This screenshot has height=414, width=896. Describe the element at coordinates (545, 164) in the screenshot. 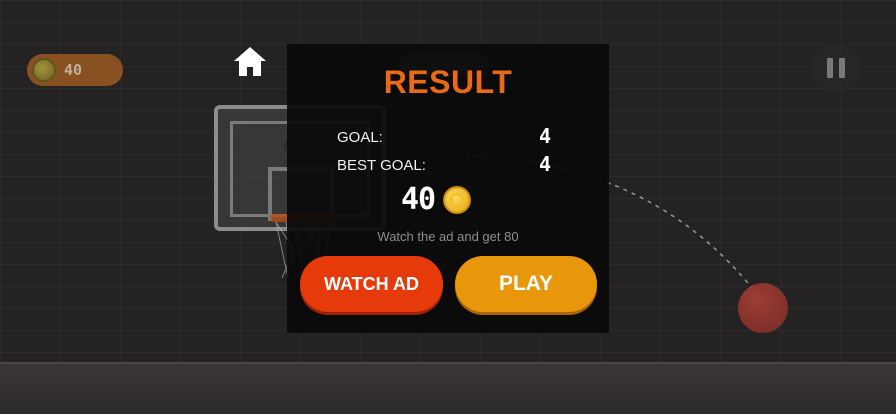

I see `best-goal-value: 4` at that location.